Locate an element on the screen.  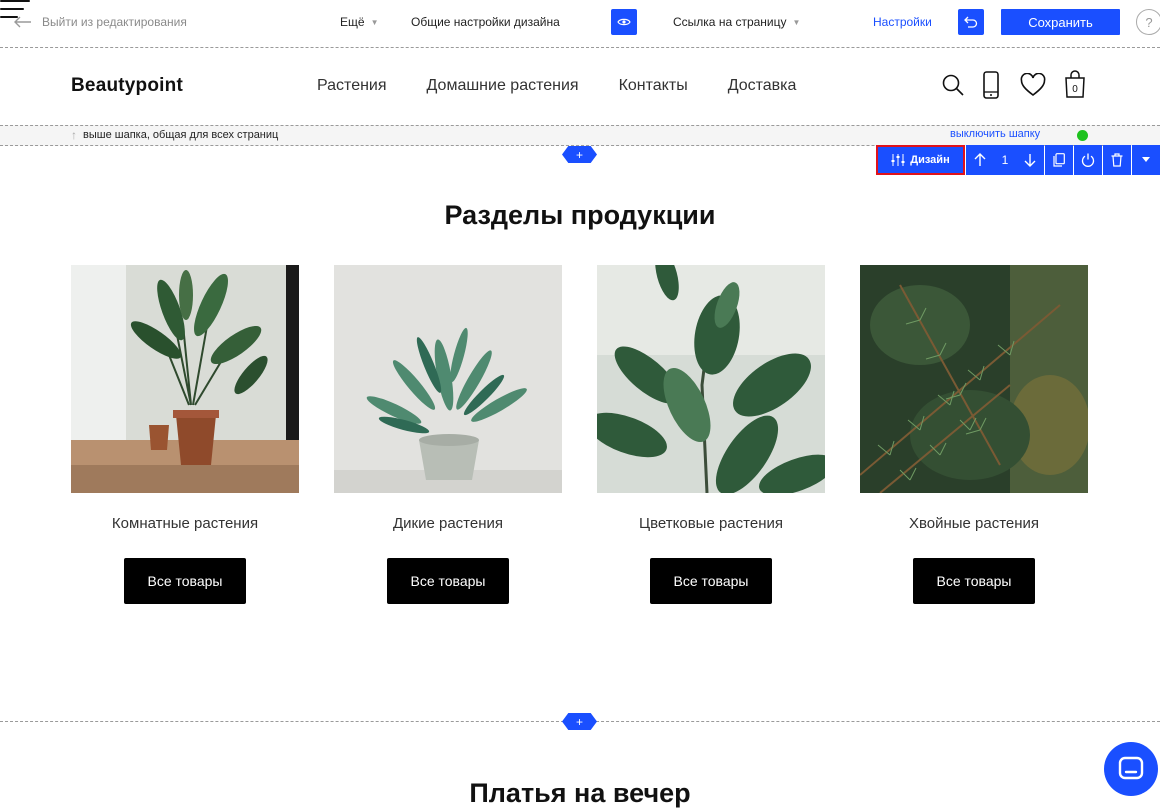
page-link-dropdown: Ссылка на страницу ▼ is located at coordinates (736, 22).